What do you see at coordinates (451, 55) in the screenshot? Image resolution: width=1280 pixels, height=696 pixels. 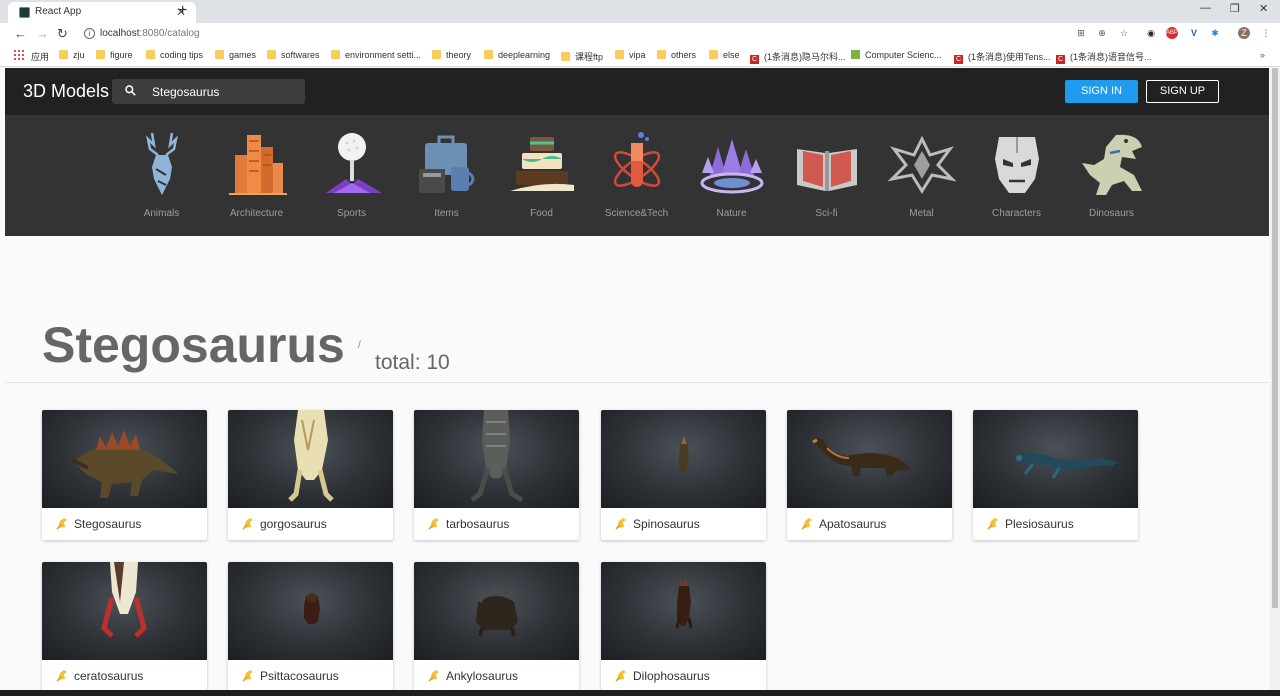 I see `bookmark-folder: theory` at bounding box center [451, 55].